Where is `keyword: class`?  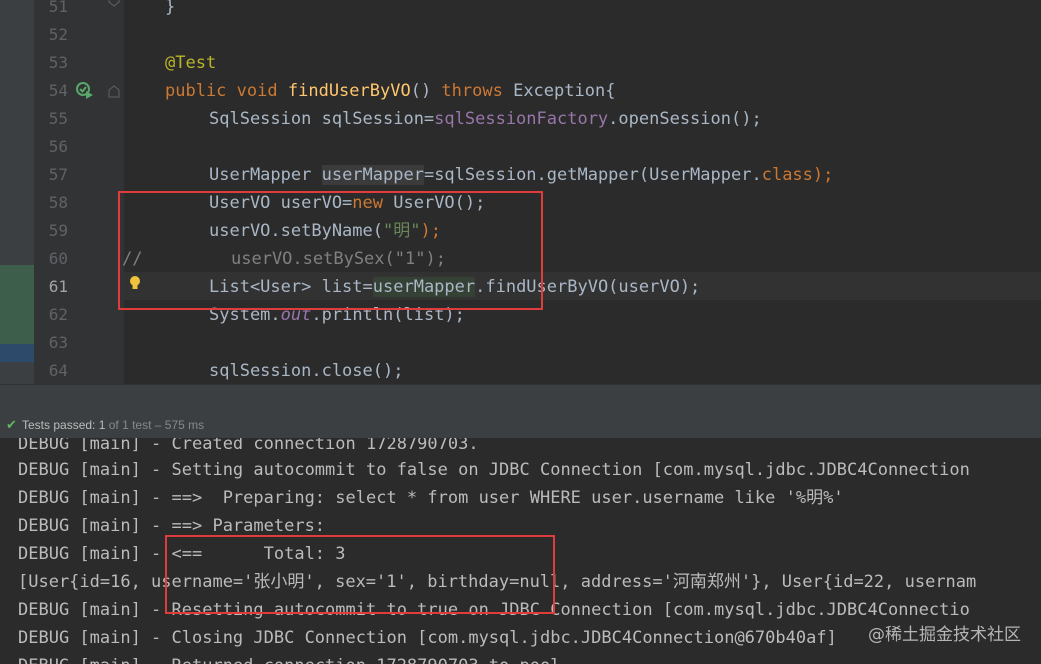
keyword: class is located at coordinates (787, 175).